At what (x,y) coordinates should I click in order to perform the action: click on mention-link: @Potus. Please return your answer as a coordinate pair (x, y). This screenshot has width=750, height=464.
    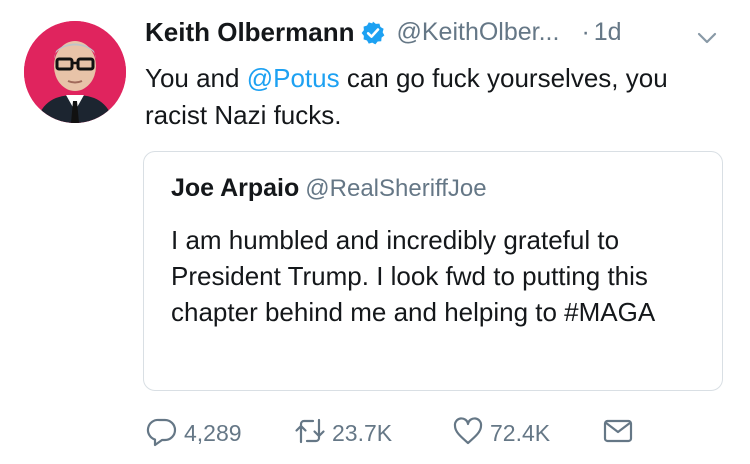
    Looking at the image, I should click on (293, 78).